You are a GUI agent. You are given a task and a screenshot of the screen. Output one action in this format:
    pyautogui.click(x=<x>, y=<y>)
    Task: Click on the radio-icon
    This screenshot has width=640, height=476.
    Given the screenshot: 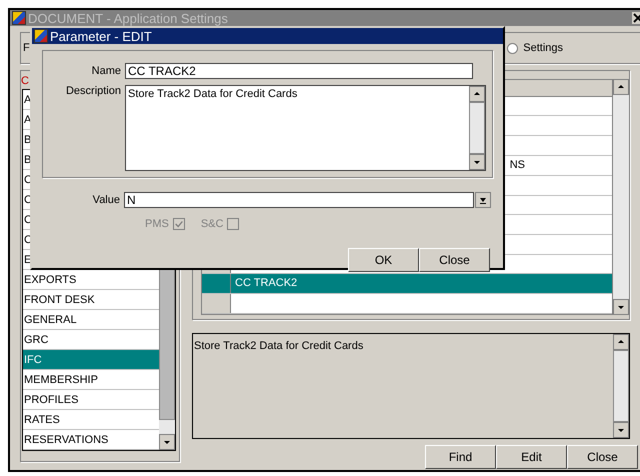 What is the action you would take?
    pyautogui.click(x=512, y=48)
    